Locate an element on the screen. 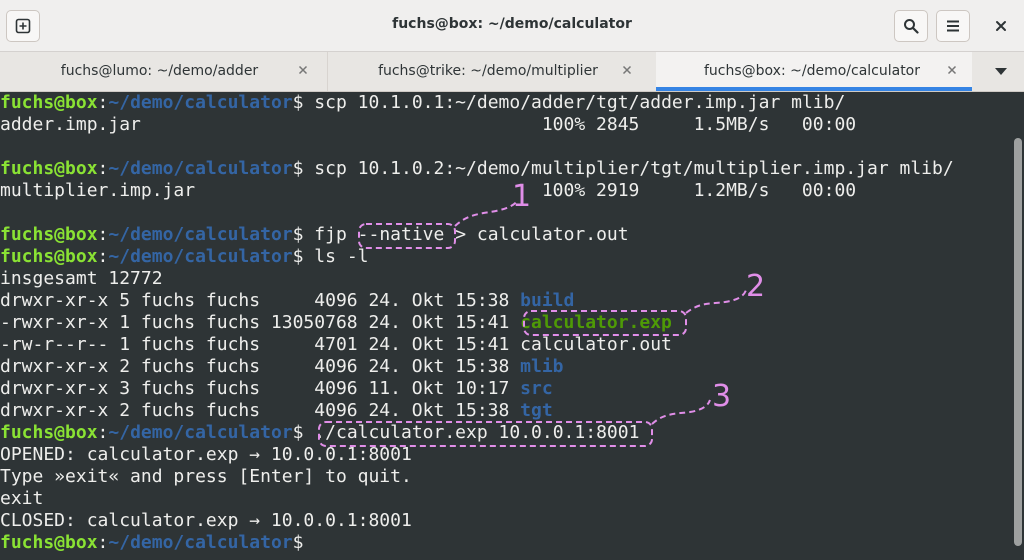  close-icon is located at coordinates (1001, 26).